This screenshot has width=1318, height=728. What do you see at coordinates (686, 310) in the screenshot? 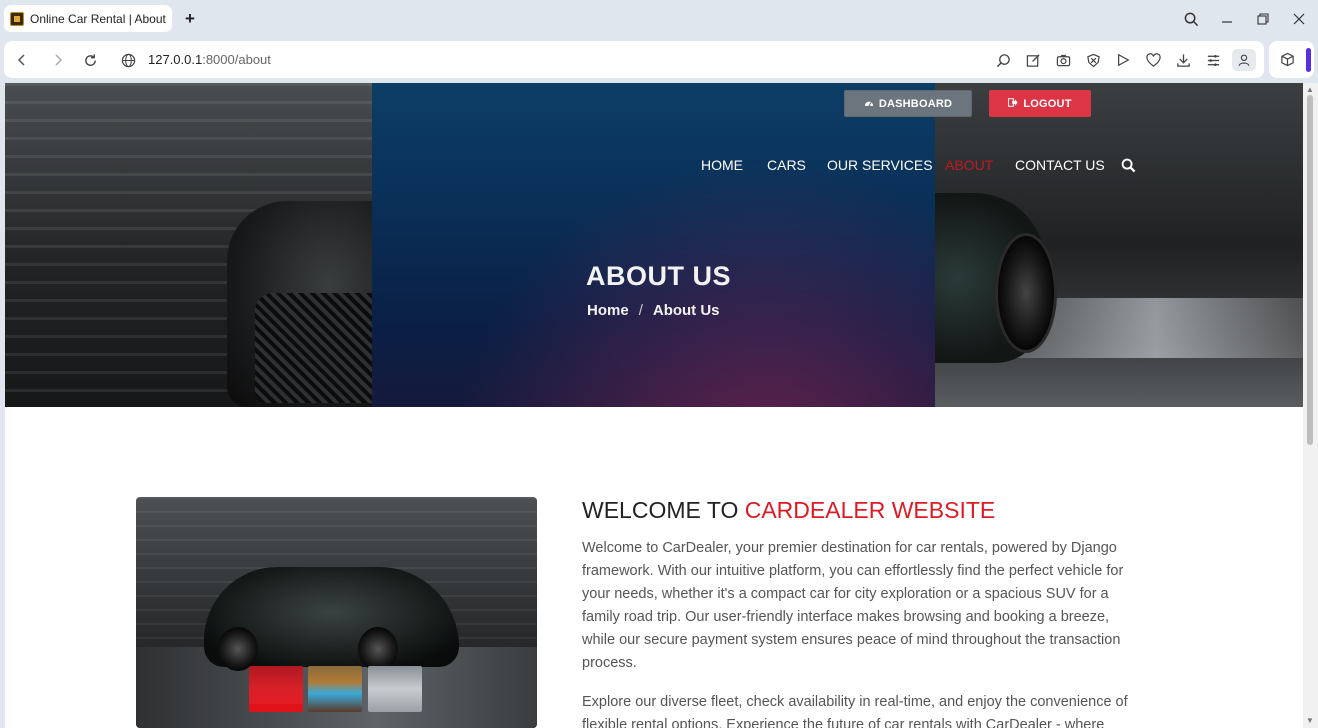
I see `breadcrumb-current: About Us` at bounding box center [686, 310].